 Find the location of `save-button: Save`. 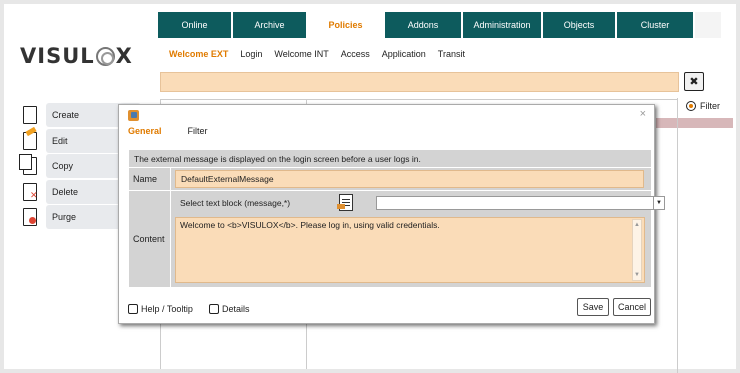

save-button: Save is located at coordinates (593, 307).